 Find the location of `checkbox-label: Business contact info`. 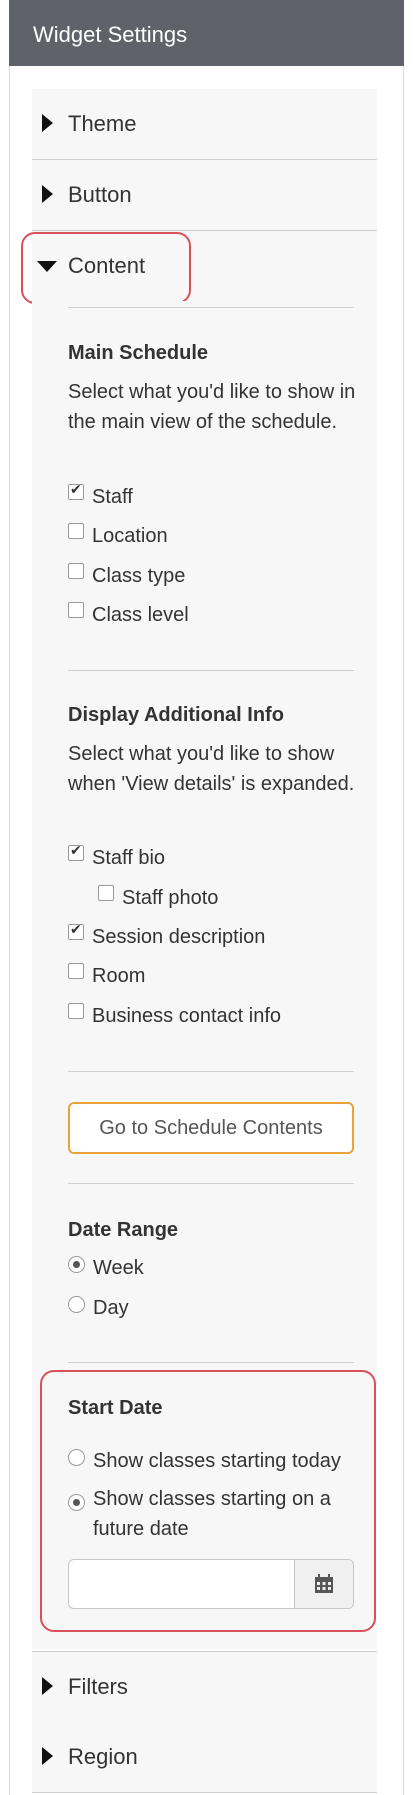

checkbox-label: Business contact info is located at coordinates (186, 1016).